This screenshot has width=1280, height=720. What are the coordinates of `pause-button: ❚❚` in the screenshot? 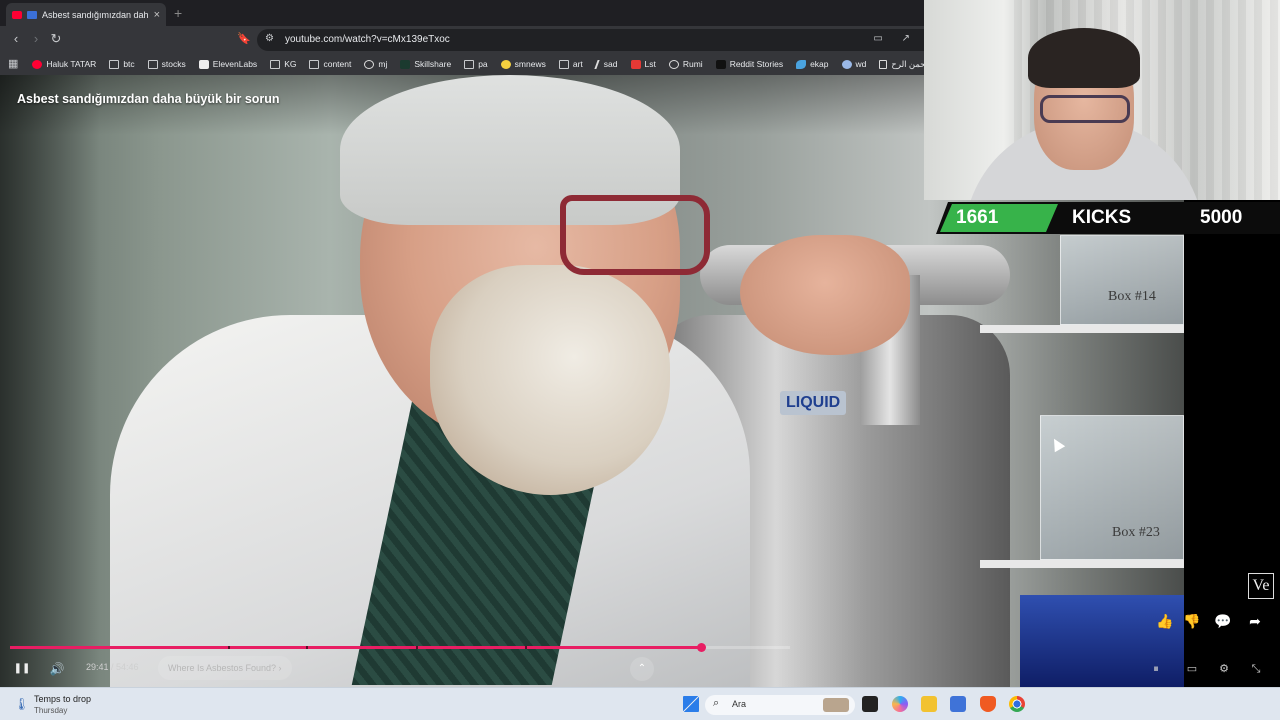 It's located at (22, 669).